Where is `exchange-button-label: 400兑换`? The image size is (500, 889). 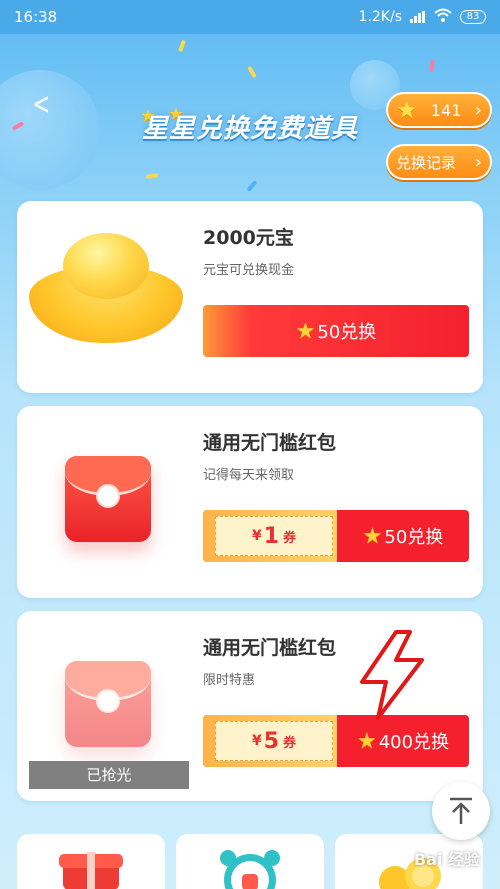
exchange-button-label: 400兑换 is located at coordinates (414, 742).